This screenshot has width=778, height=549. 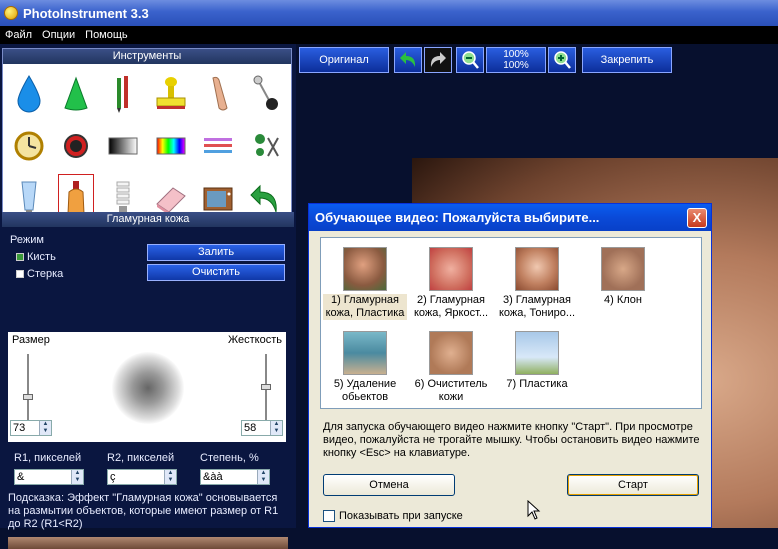 I want to click on video-item-7: 7) Пластика, so click(x=537, y=359).